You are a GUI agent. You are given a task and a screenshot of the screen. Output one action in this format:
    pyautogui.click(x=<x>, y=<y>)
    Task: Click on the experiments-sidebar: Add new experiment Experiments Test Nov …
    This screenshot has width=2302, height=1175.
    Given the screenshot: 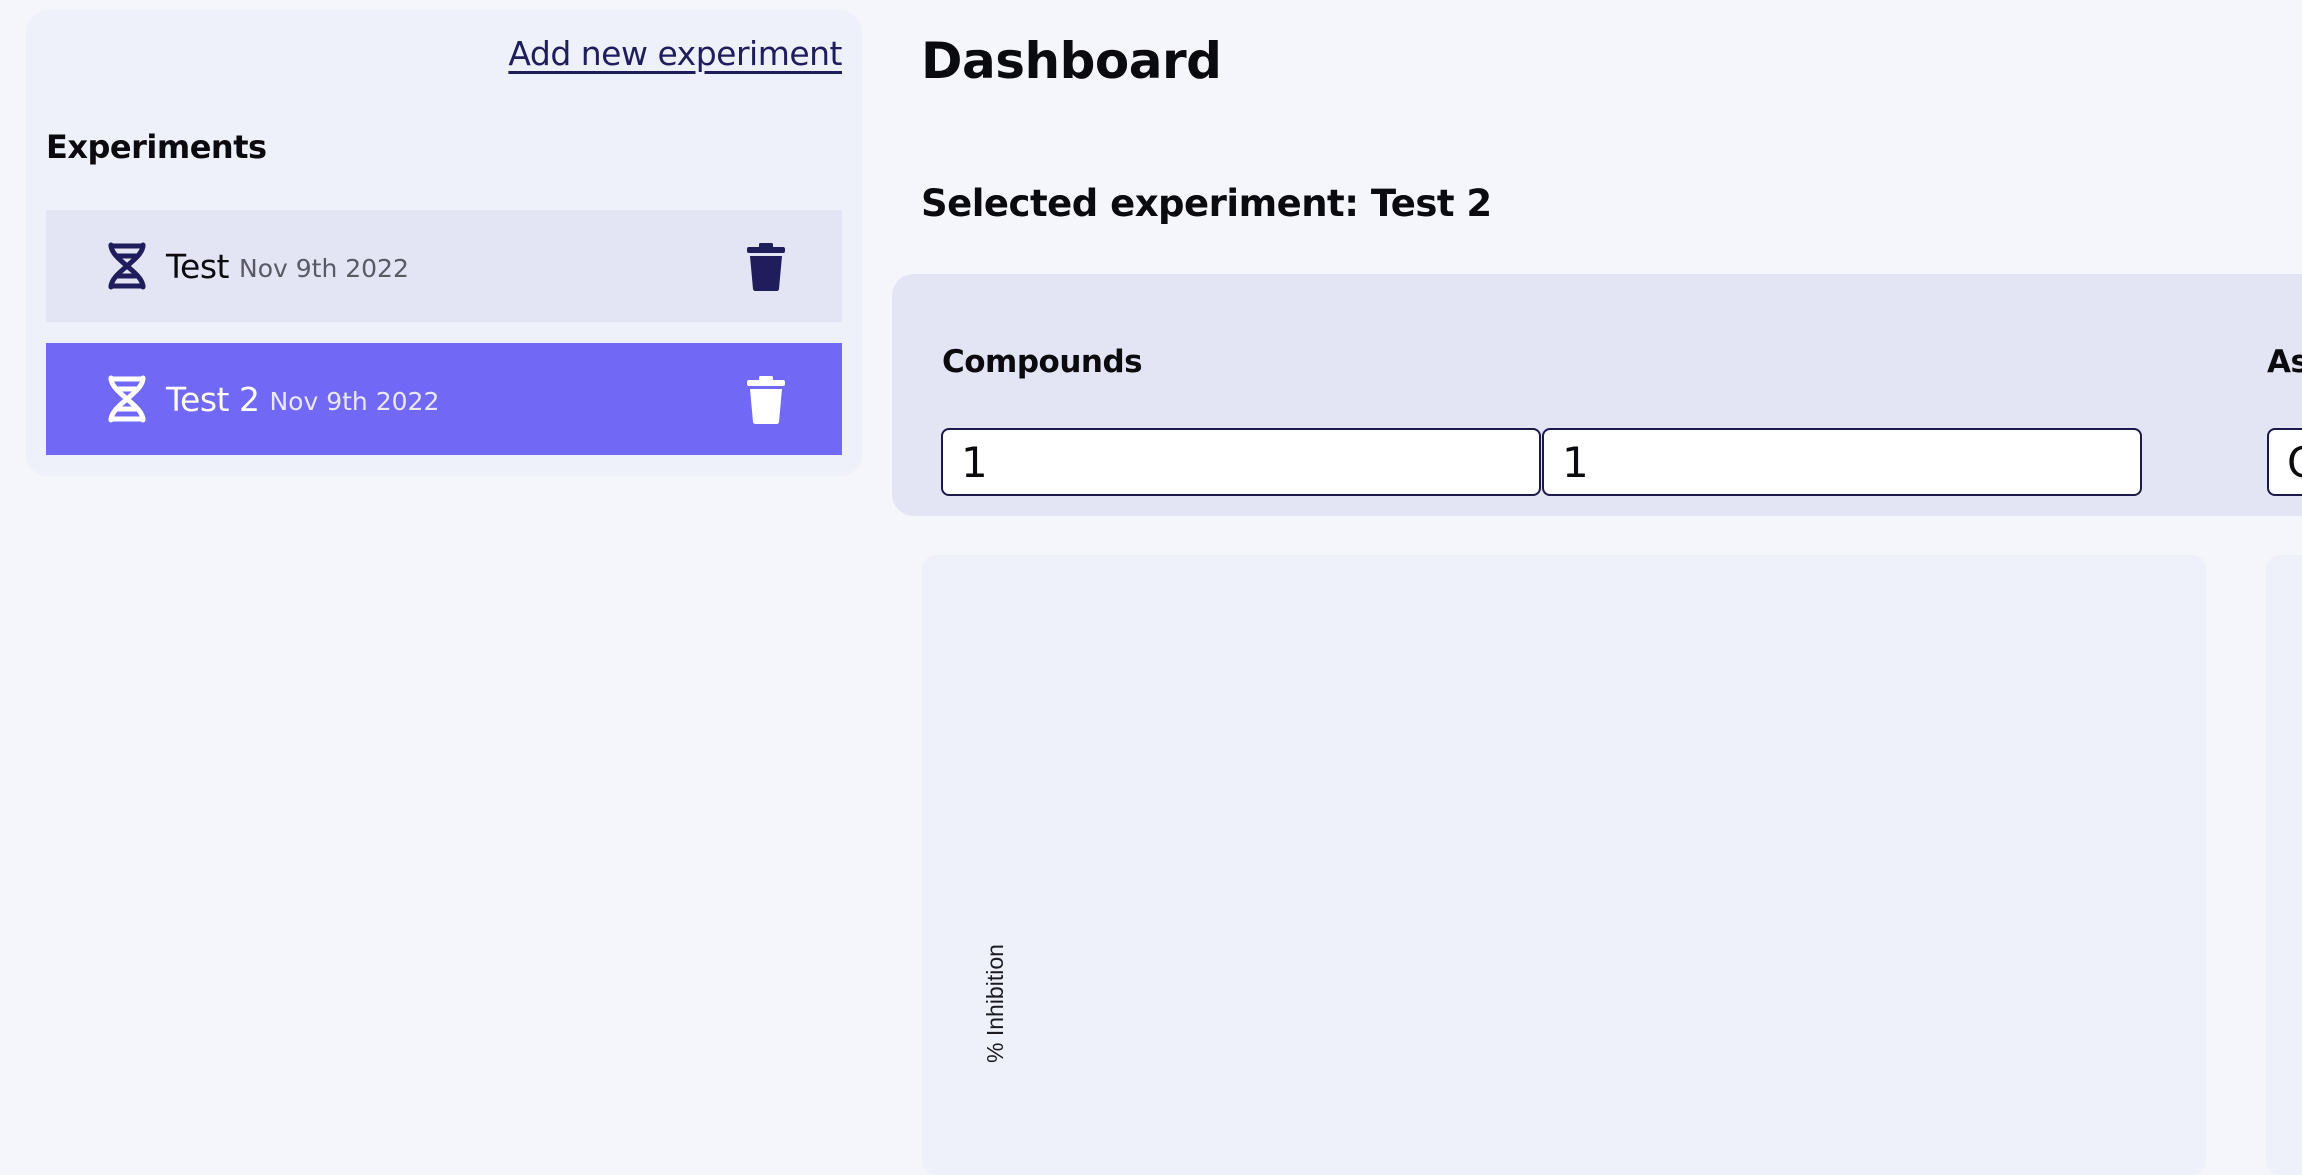 What is the action you would take?
    pyautogui.click(x=444, y=243)
    